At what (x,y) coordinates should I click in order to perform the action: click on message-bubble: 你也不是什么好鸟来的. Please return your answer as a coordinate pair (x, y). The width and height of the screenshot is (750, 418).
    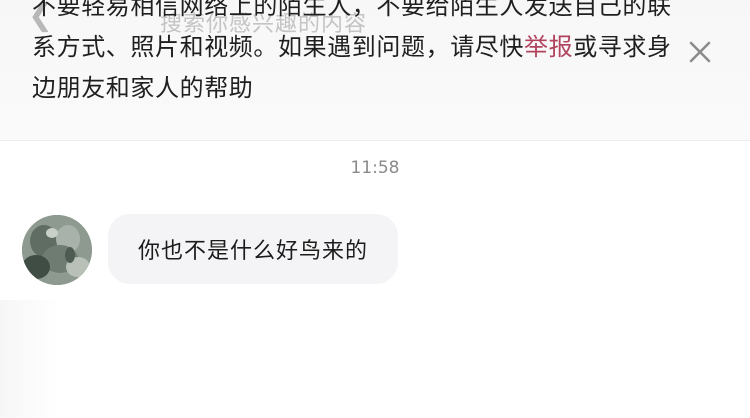
    Looking at the image, I should click on (253, 249).